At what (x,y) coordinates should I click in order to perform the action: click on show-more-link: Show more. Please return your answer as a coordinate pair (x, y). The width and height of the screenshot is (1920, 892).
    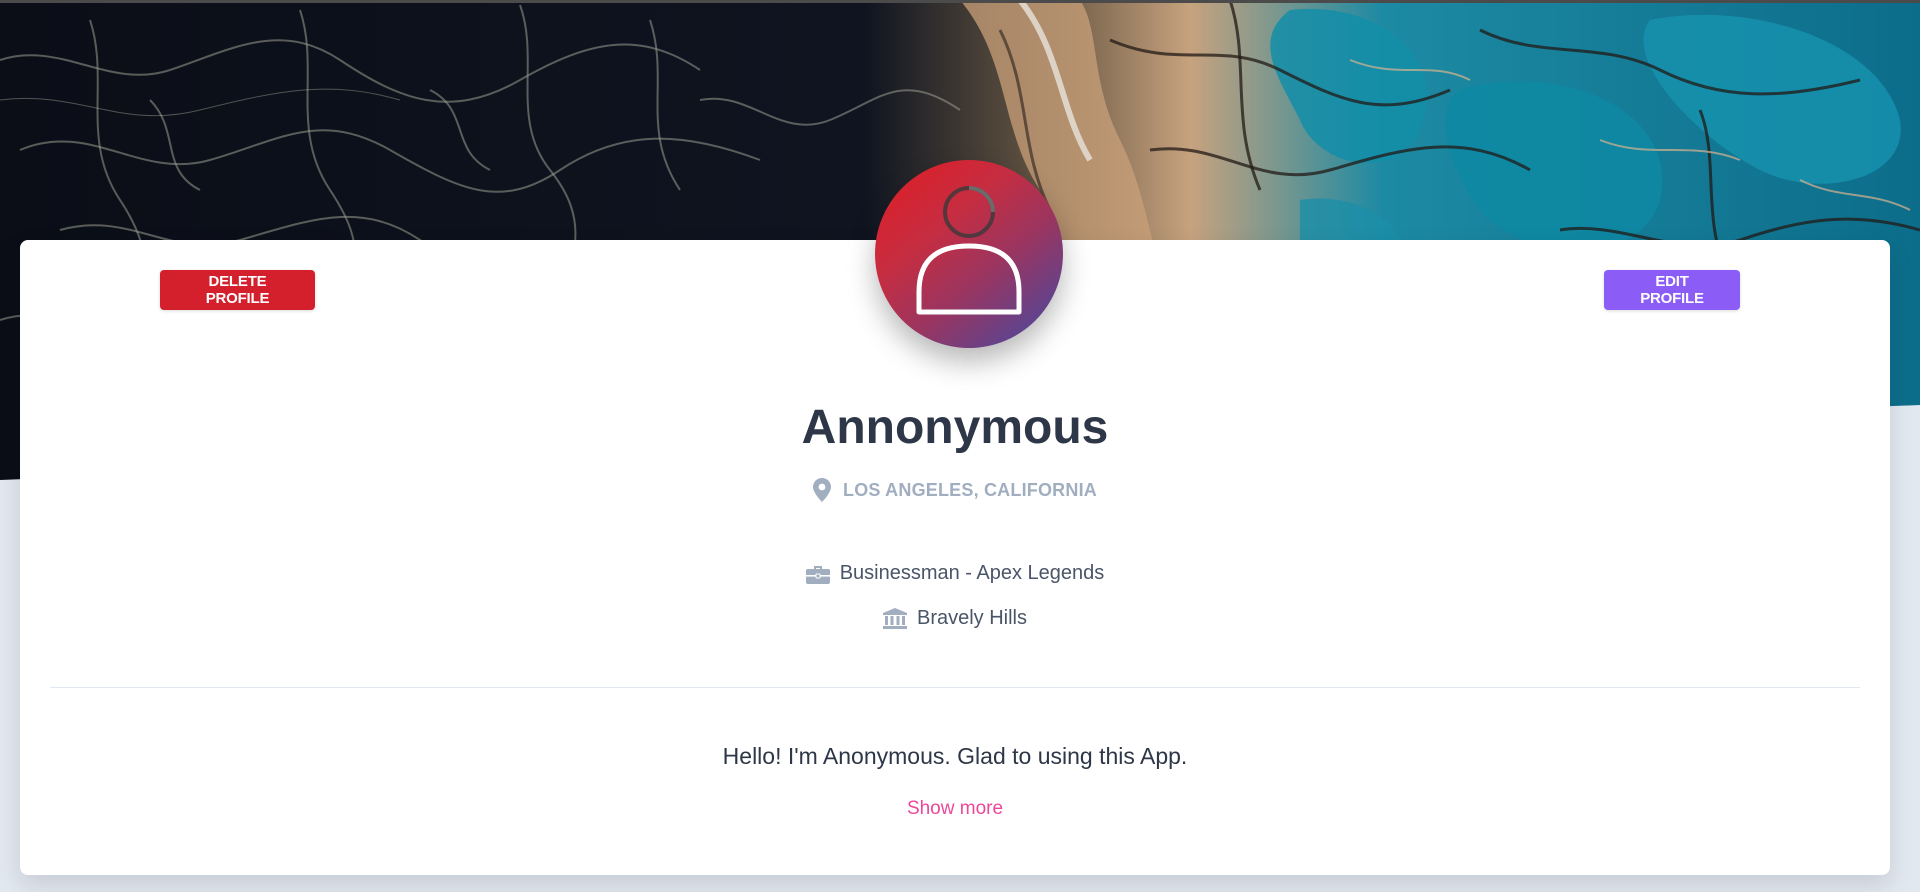
    Looking at the image, I should click on (955, 808).